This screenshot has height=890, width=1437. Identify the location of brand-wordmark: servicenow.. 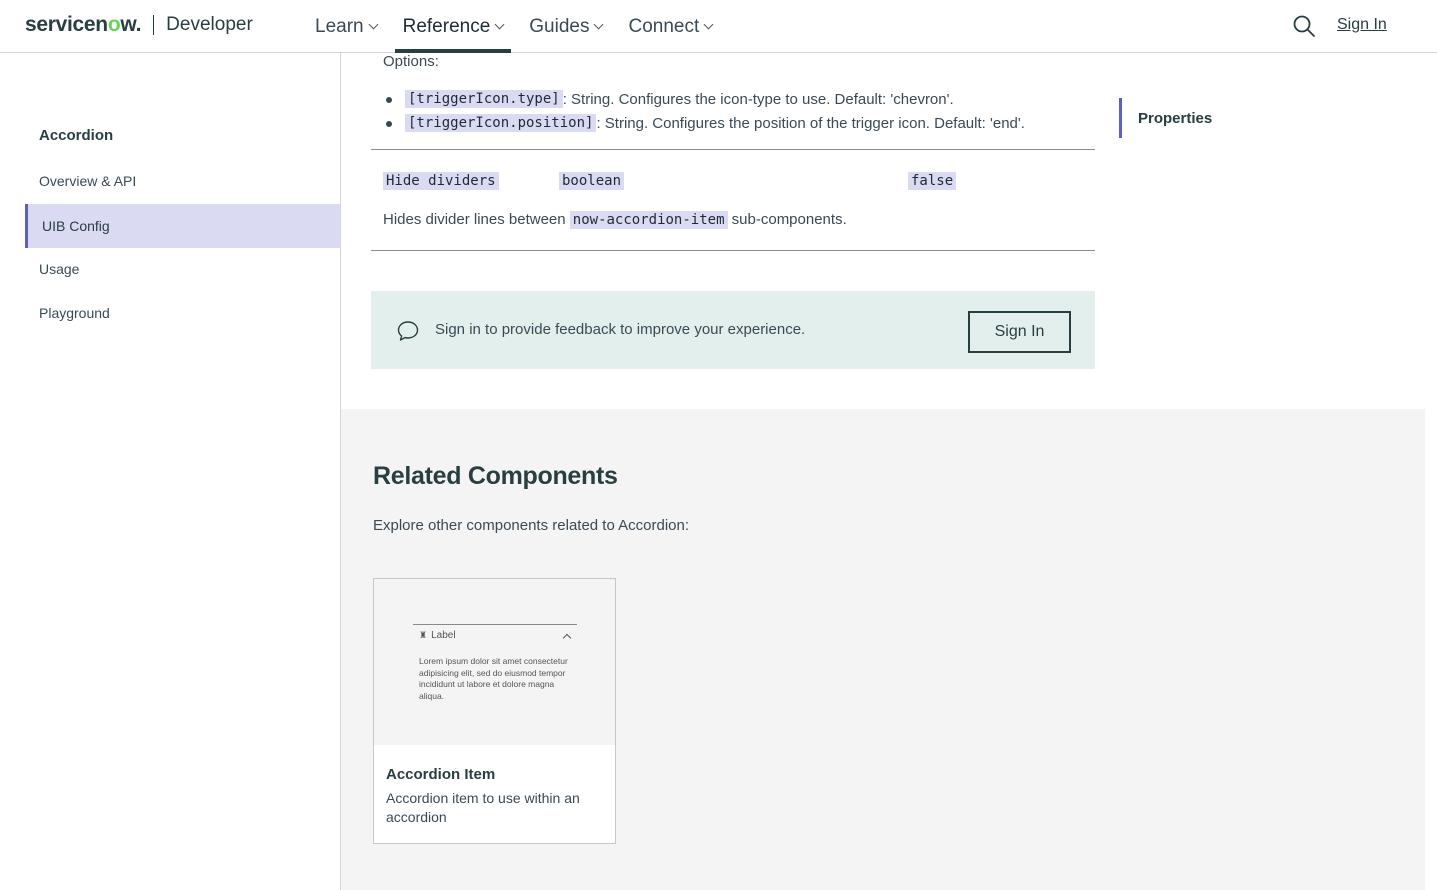
(83, 24).